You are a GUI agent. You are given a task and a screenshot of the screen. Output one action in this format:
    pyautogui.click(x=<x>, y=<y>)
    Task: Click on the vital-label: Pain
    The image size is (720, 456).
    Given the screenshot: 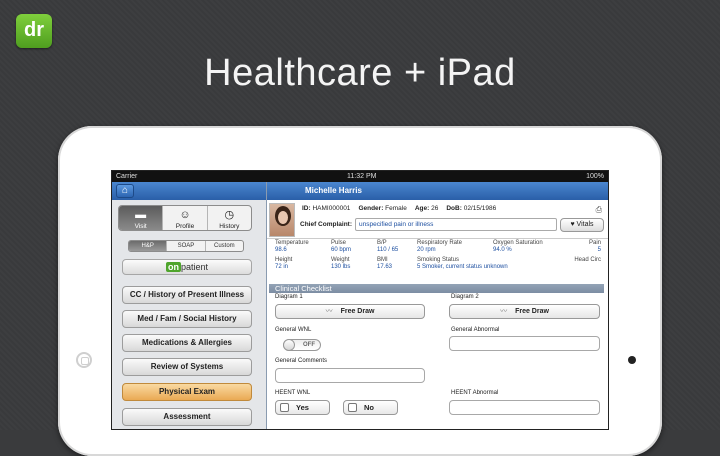 What is the action you would take?
    pyautogui.click(x=594, y=243)
    